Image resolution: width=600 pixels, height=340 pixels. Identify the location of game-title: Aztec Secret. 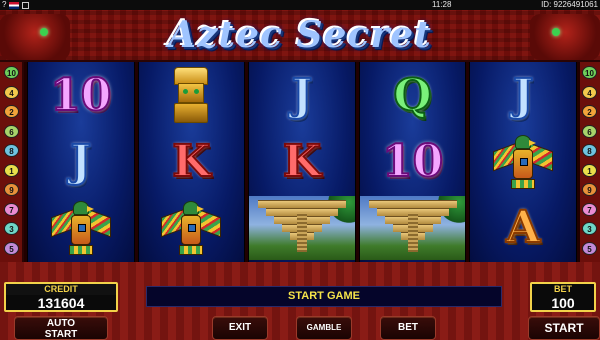
(300, 35).